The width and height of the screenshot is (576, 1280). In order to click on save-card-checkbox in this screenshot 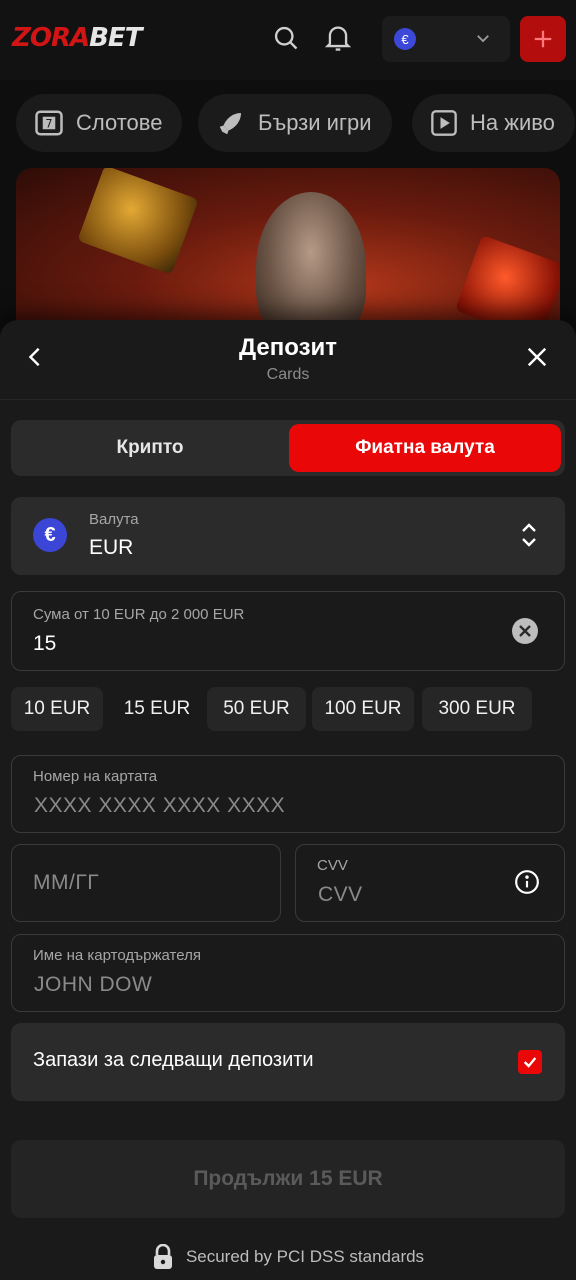, I will do `click(530, 1062)`.